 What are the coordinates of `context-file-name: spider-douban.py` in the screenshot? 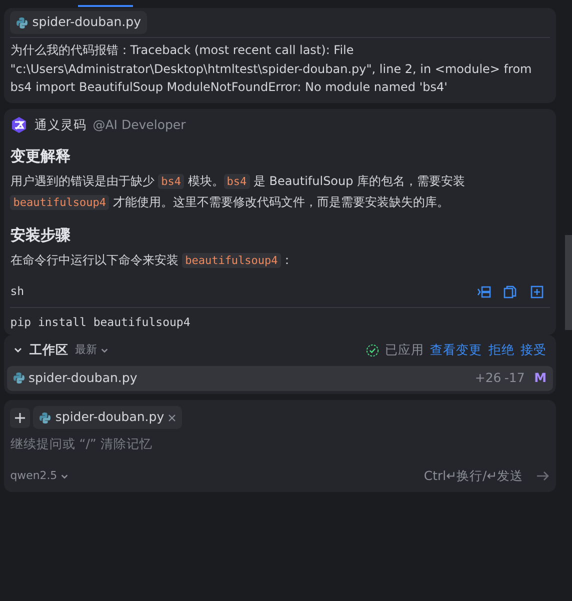 It's located at (109, 417).